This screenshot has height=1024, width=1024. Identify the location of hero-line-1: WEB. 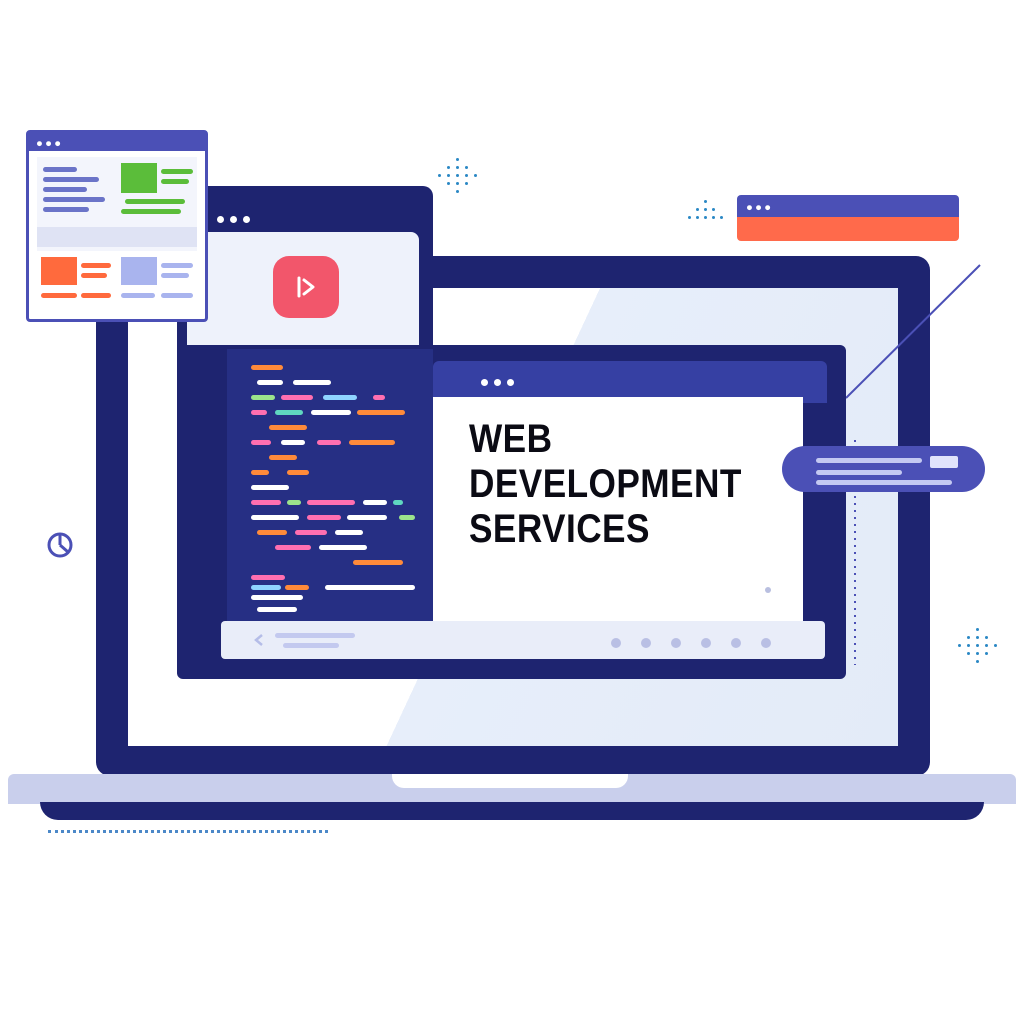
(511, 439).